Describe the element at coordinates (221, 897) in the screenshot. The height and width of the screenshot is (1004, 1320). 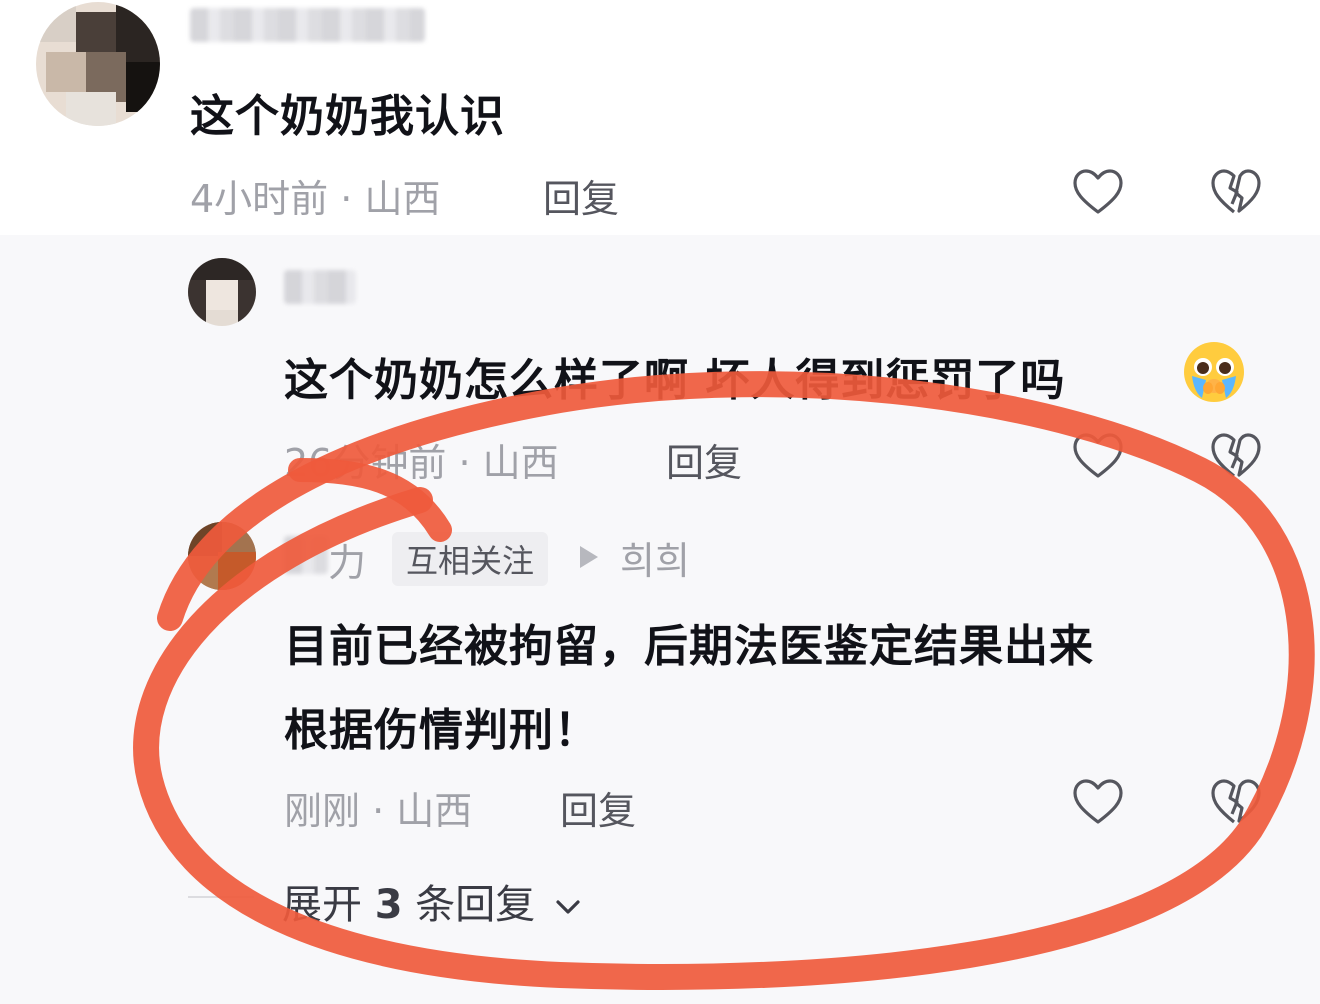
I see `expand-divider` at that location.